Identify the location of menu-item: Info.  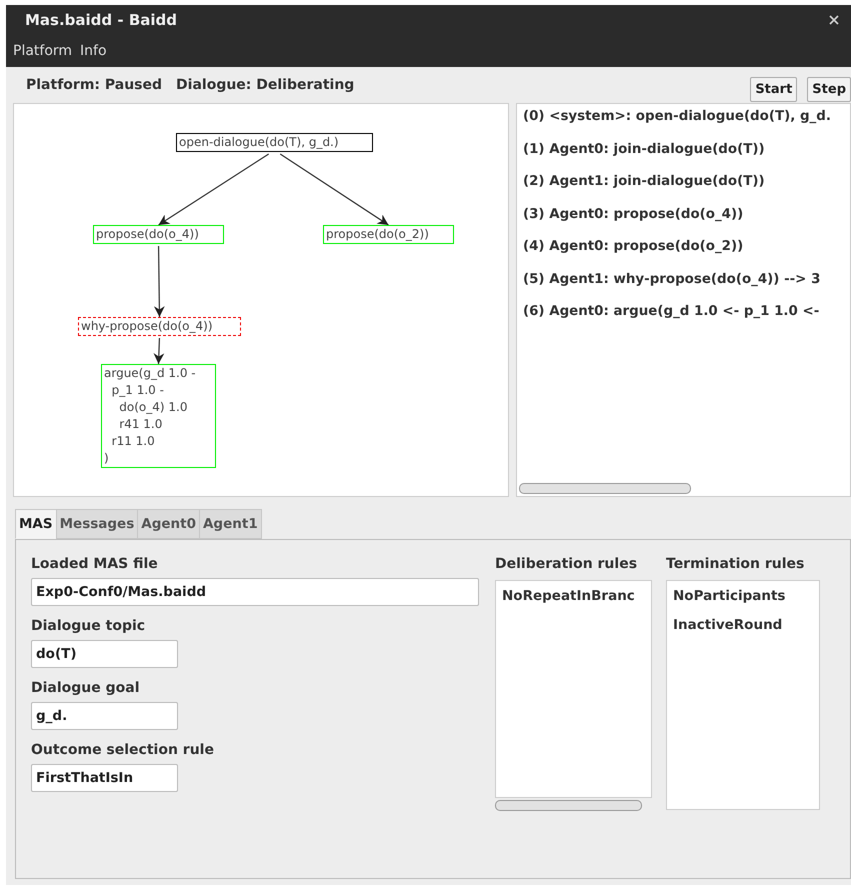
(93, 51).